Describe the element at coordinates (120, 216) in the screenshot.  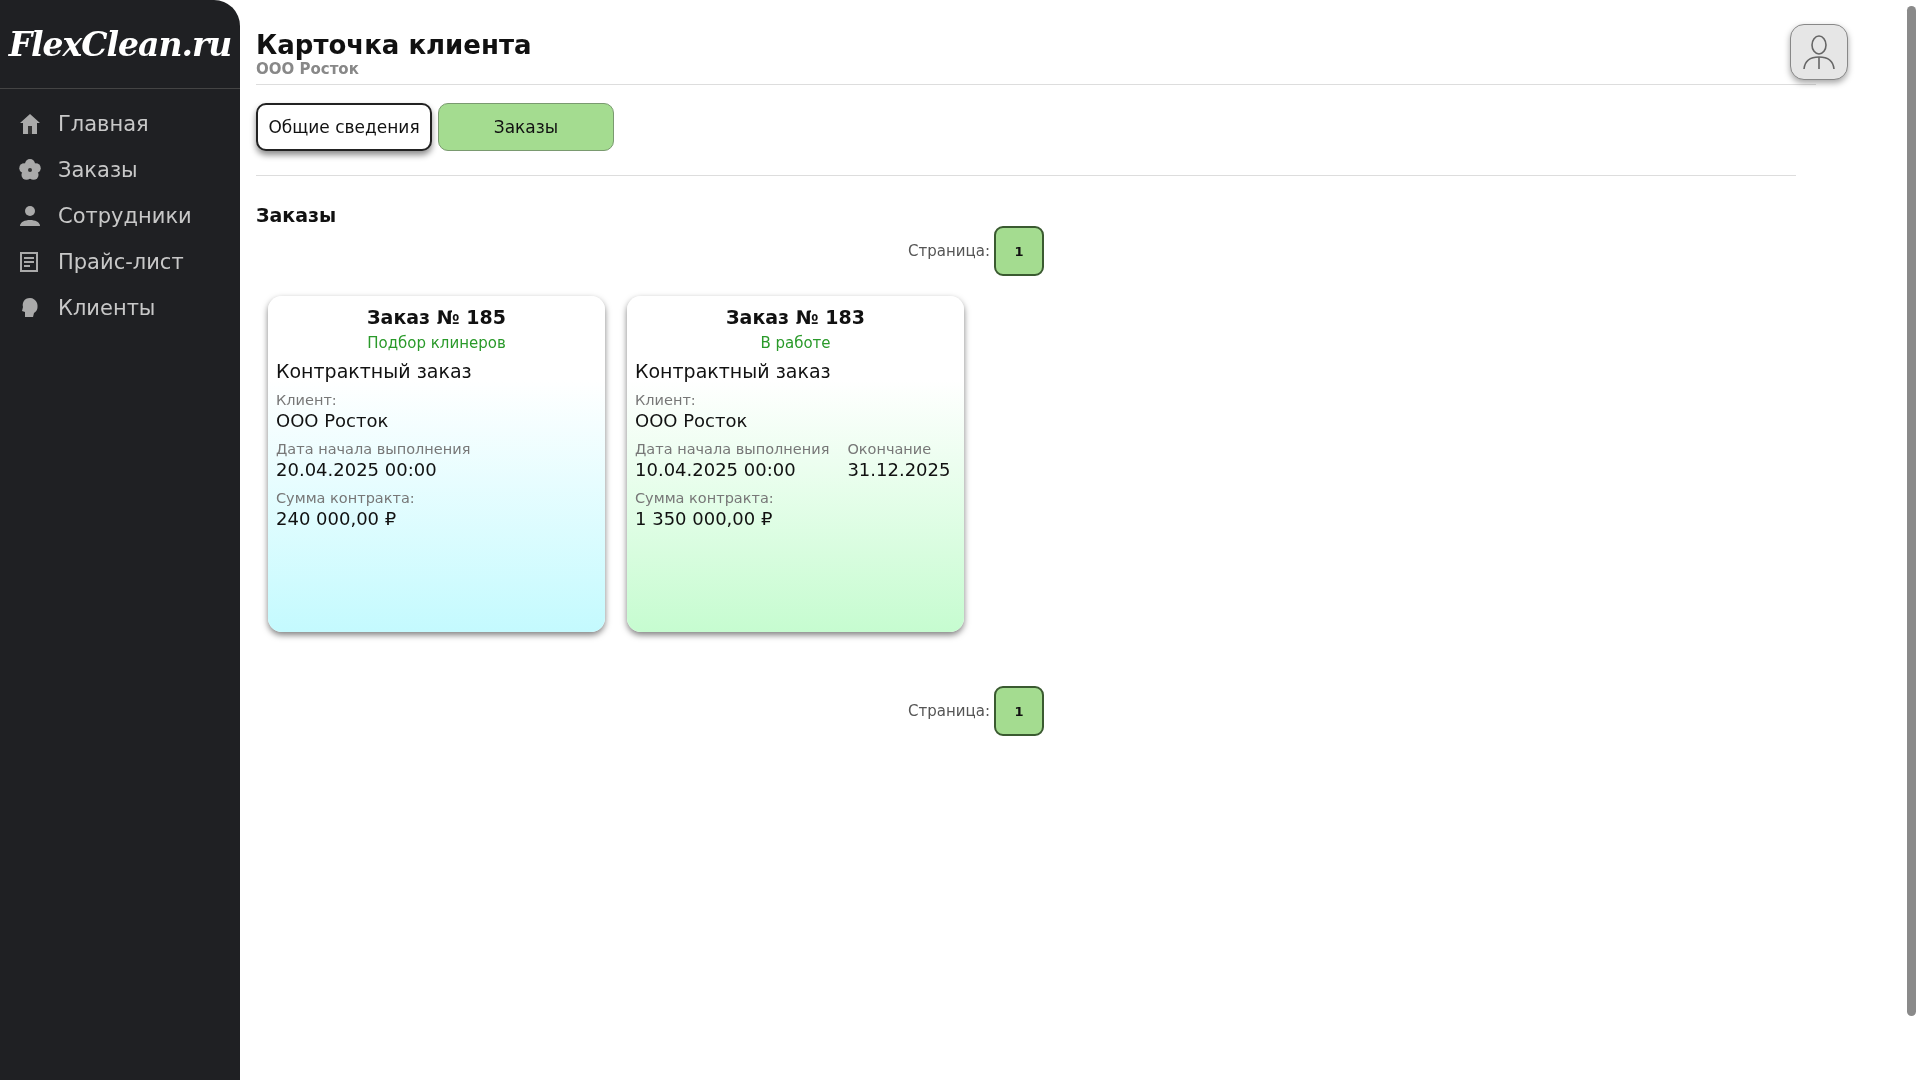
I see `nav-item: Сотрудники` at that location.